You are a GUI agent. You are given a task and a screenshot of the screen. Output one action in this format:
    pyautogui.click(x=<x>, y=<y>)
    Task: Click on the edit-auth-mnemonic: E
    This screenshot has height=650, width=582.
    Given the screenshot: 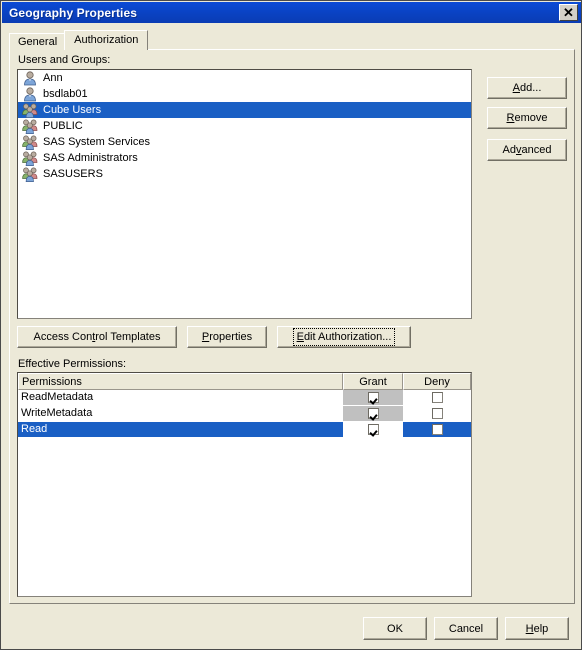 What is the action you would take?
    pyautogui.click(x=300, y=337)
    